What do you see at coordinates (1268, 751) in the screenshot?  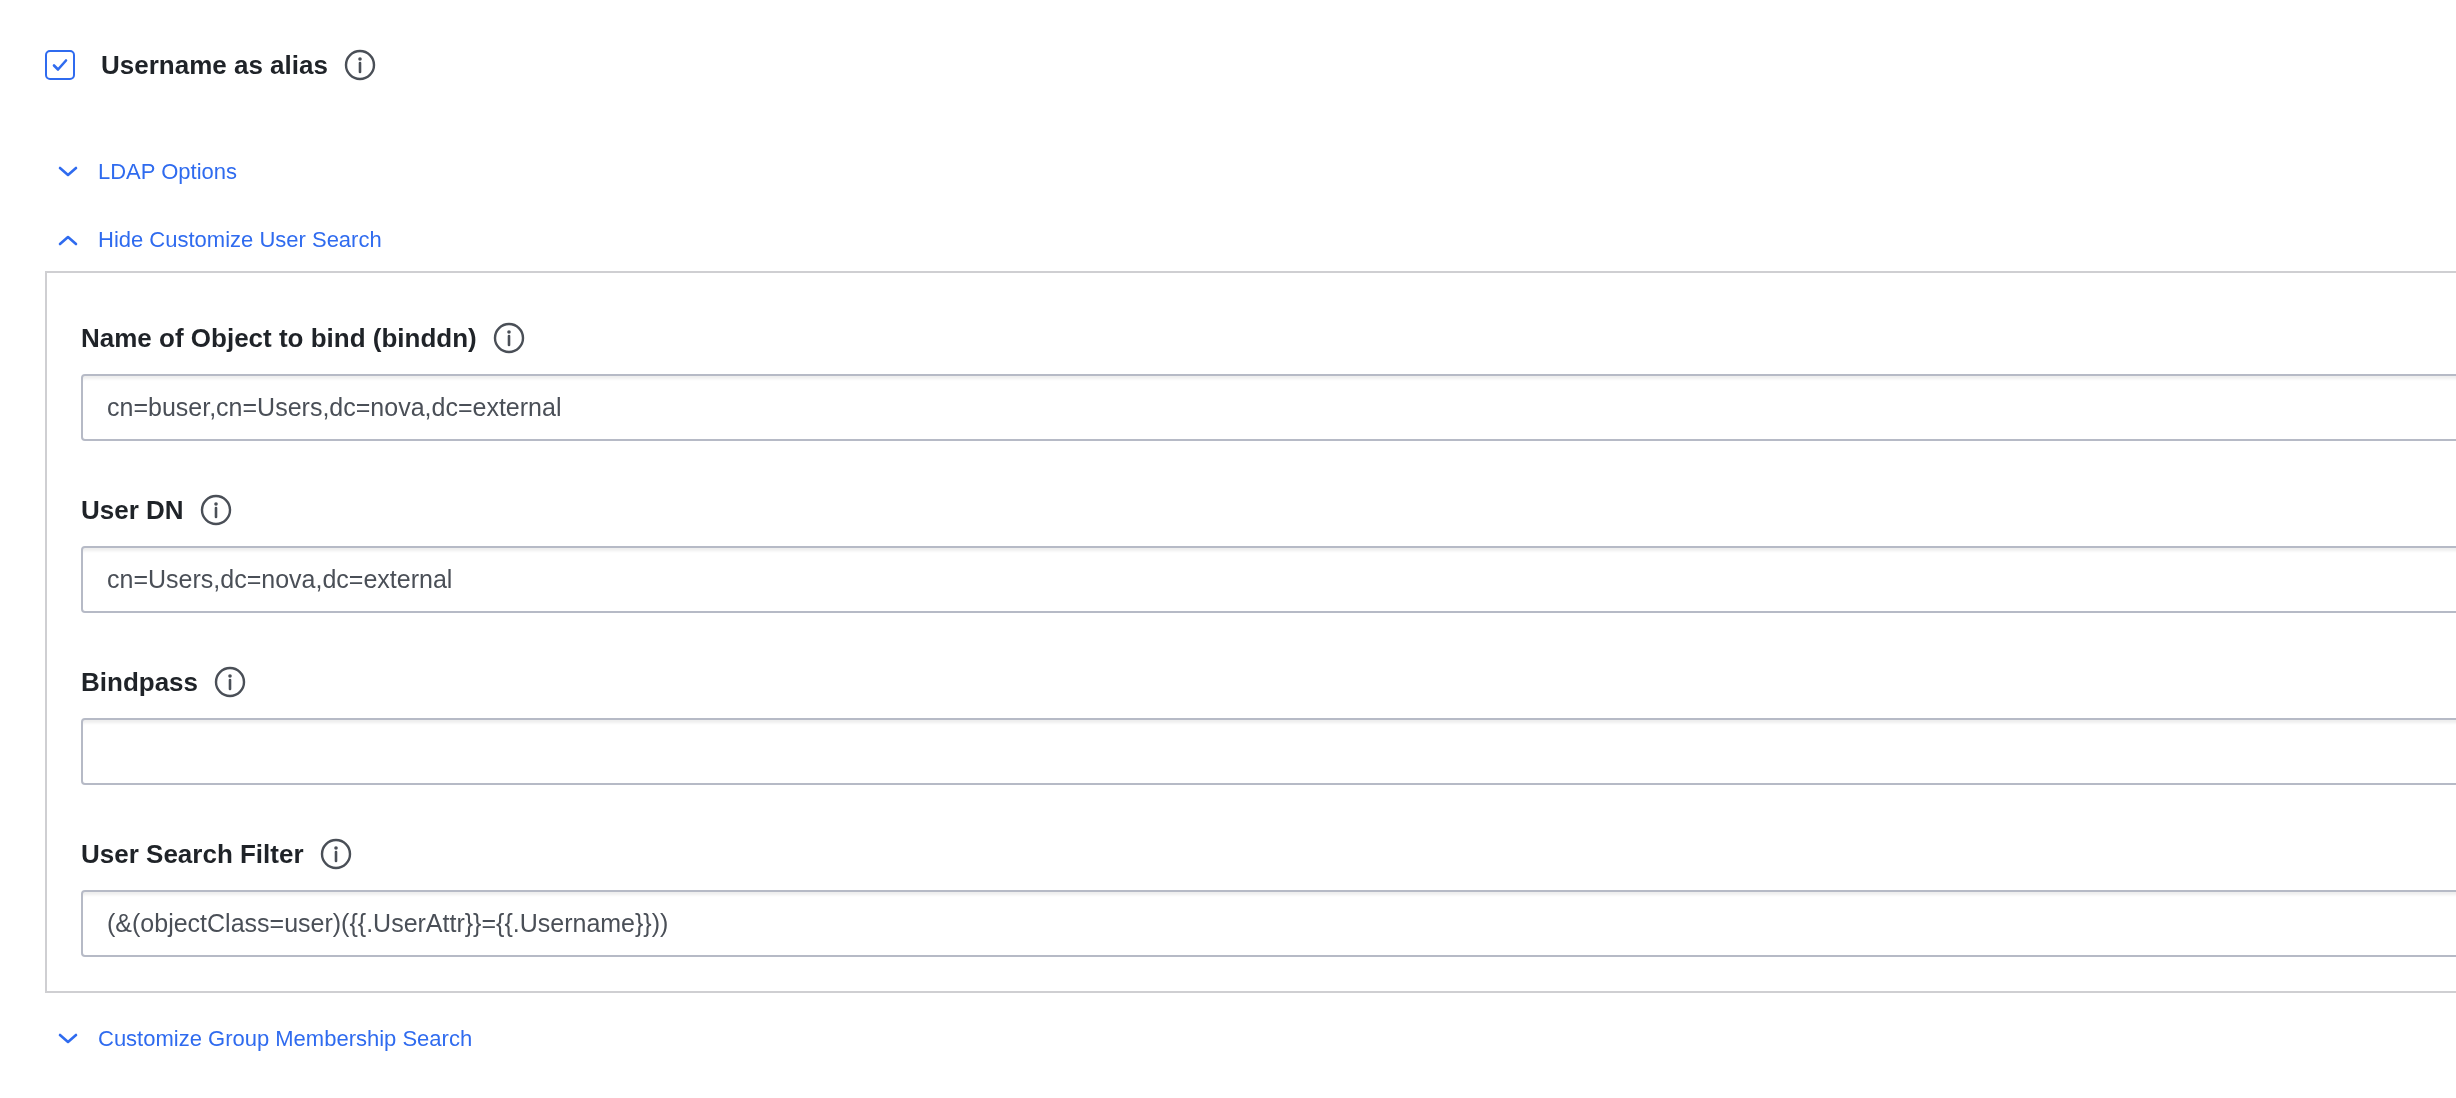 I see `input-field` at bounding box center [1268, 751].